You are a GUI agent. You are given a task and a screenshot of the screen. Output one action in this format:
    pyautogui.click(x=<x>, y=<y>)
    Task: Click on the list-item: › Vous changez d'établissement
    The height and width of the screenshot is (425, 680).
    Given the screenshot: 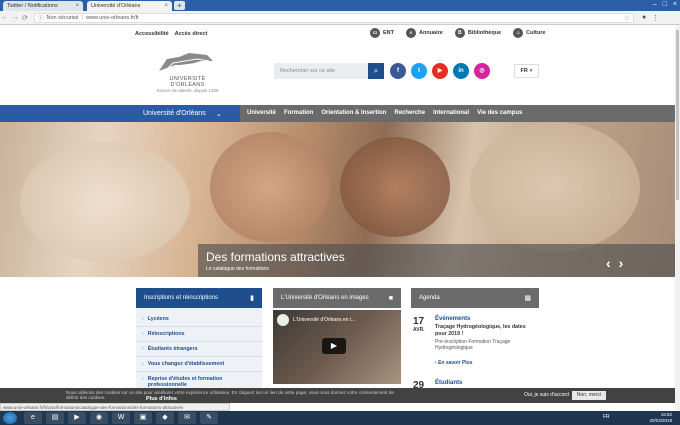 What is the action you would take?
    pyautogui.click(x=199, y=364)
    